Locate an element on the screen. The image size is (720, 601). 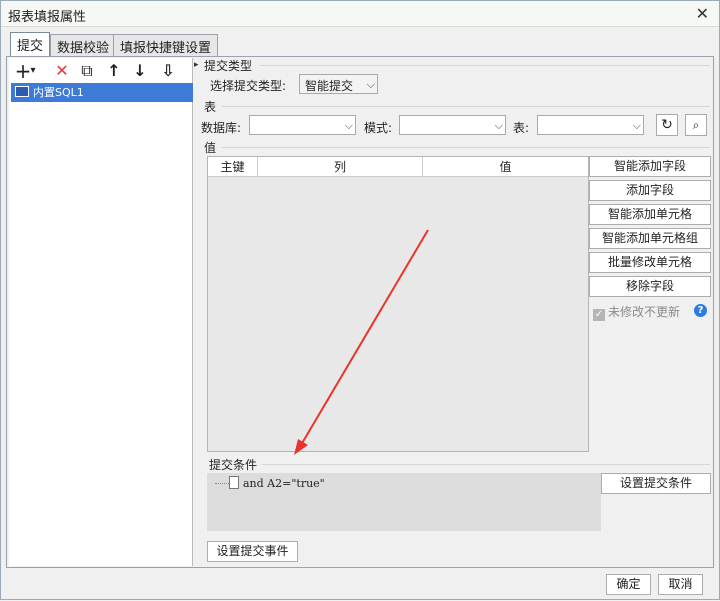
panel-splitter: ▸ is located at coordinates (196, 312).